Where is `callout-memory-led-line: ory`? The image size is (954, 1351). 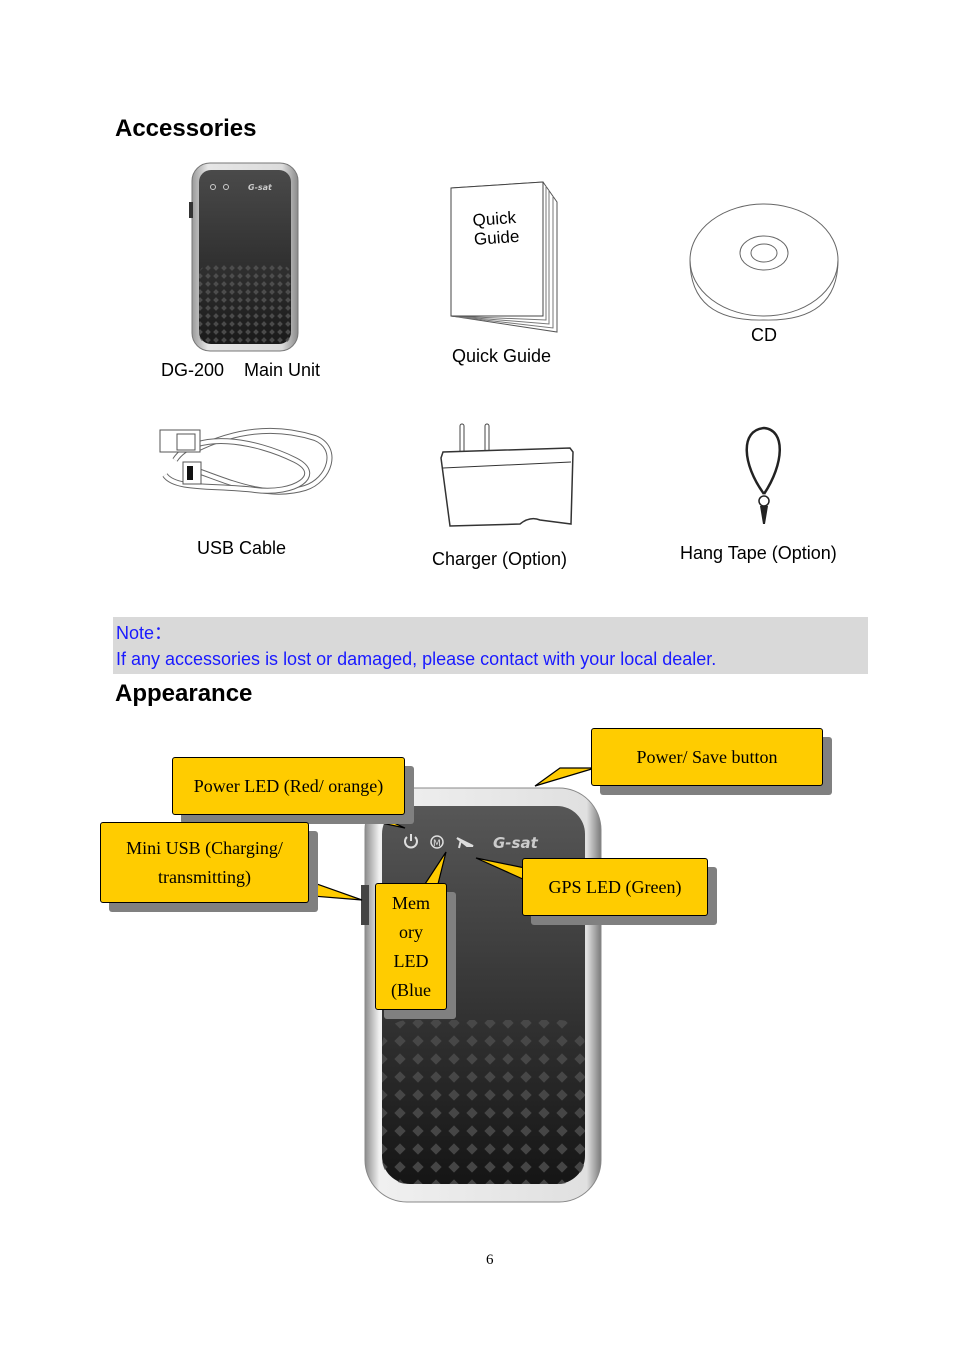 callout-memory-led-line: ory is located at coordinates (411, 931).